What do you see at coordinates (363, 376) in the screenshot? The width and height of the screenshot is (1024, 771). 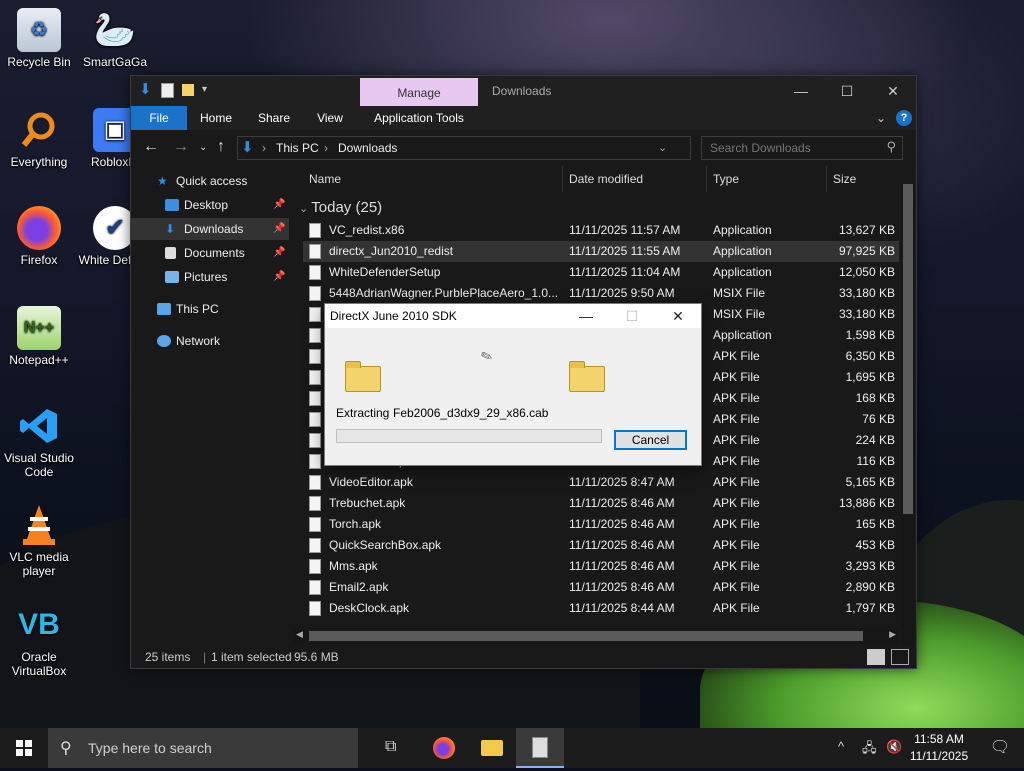 I see `source-folder-icon` at bounding box center [363, 376].